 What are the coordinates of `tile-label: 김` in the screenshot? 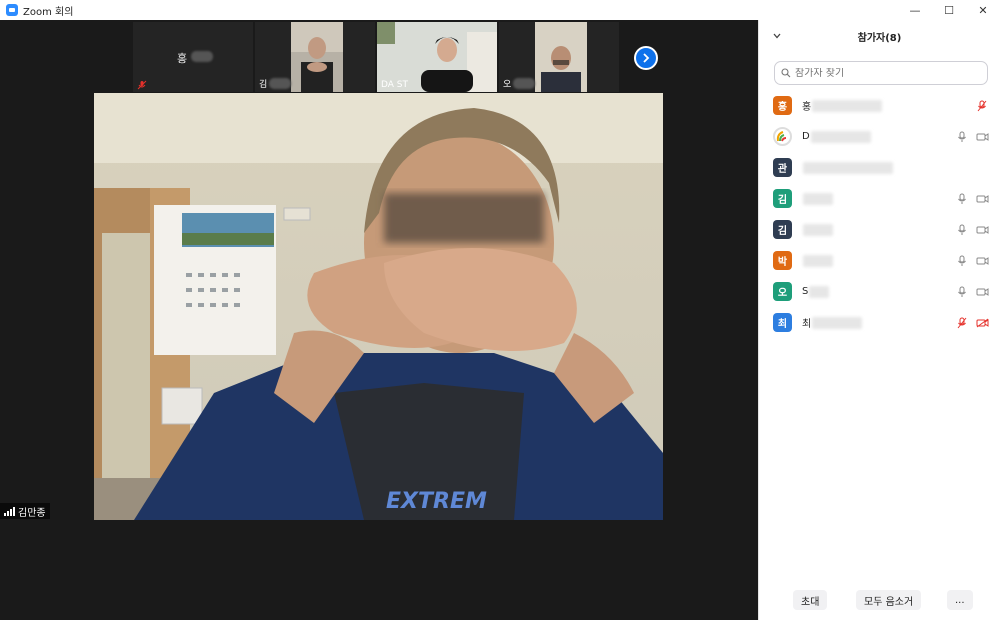 It's located at (275, 83).